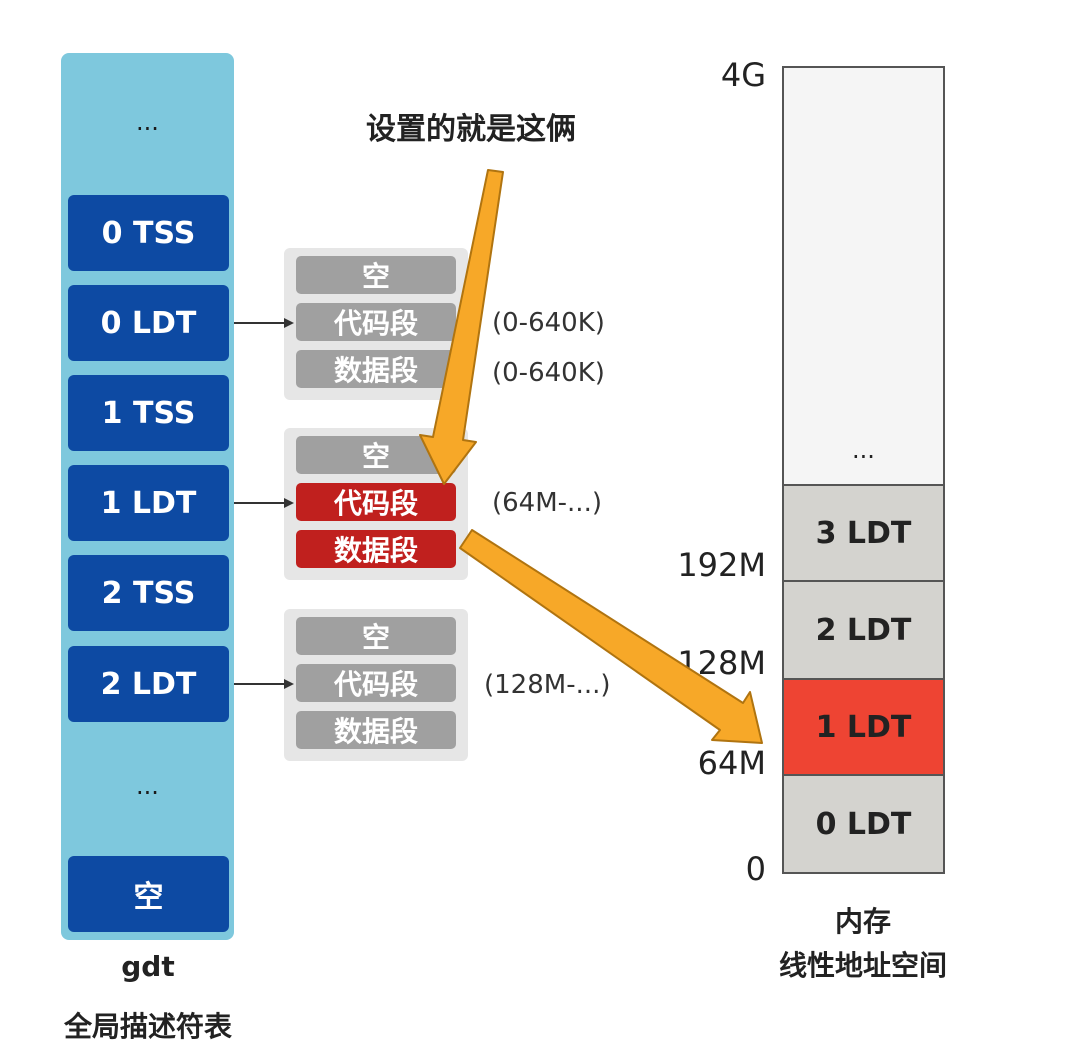 The height and width of the screenshot is (1053, 1076). I want to click on annotation-arrow, so click(461, 327).